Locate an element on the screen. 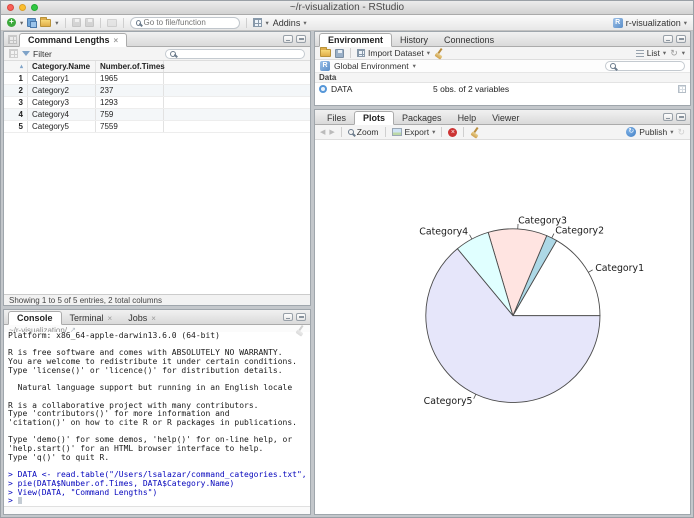 The height and width of the screenshot is (518, 694). scope-selector-label: Global Environment is located at coordinates (371, 66).